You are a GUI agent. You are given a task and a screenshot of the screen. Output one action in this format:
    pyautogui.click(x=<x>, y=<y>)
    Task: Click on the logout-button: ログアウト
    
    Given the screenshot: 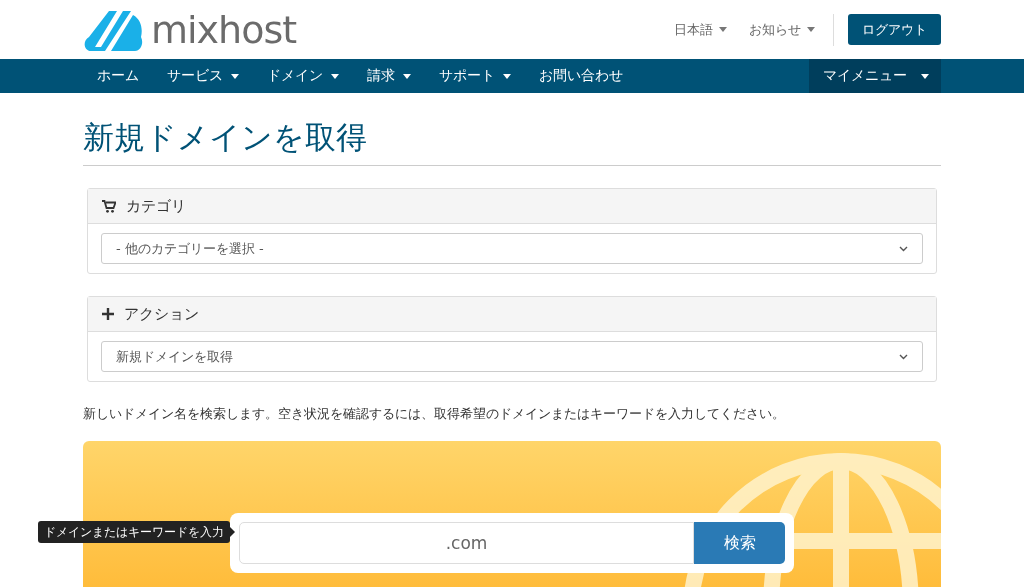 What is the action you would take?
    pyautogui.click(x=894, y=29)
    